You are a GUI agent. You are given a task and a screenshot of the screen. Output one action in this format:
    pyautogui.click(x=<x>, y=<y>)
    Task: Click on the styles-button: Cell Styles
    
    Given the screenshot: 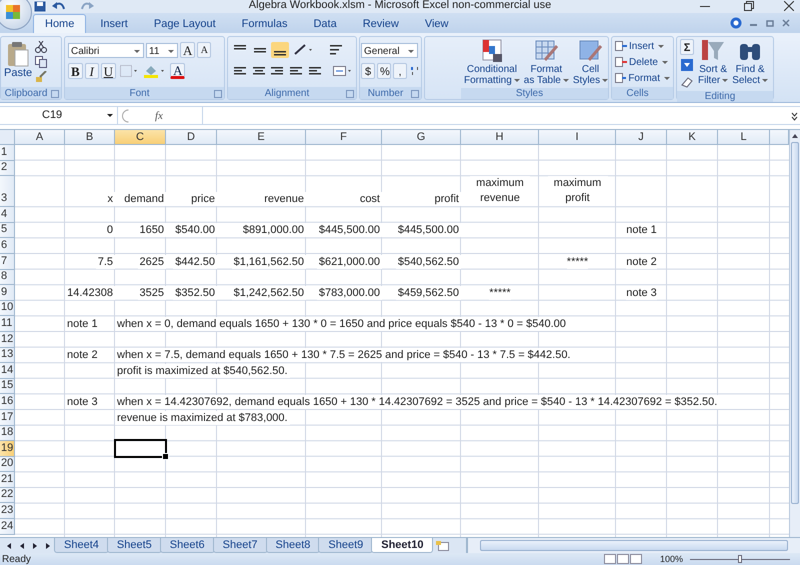 What is the action you would take?
    pyautogui.click(x=590, y=62)
    